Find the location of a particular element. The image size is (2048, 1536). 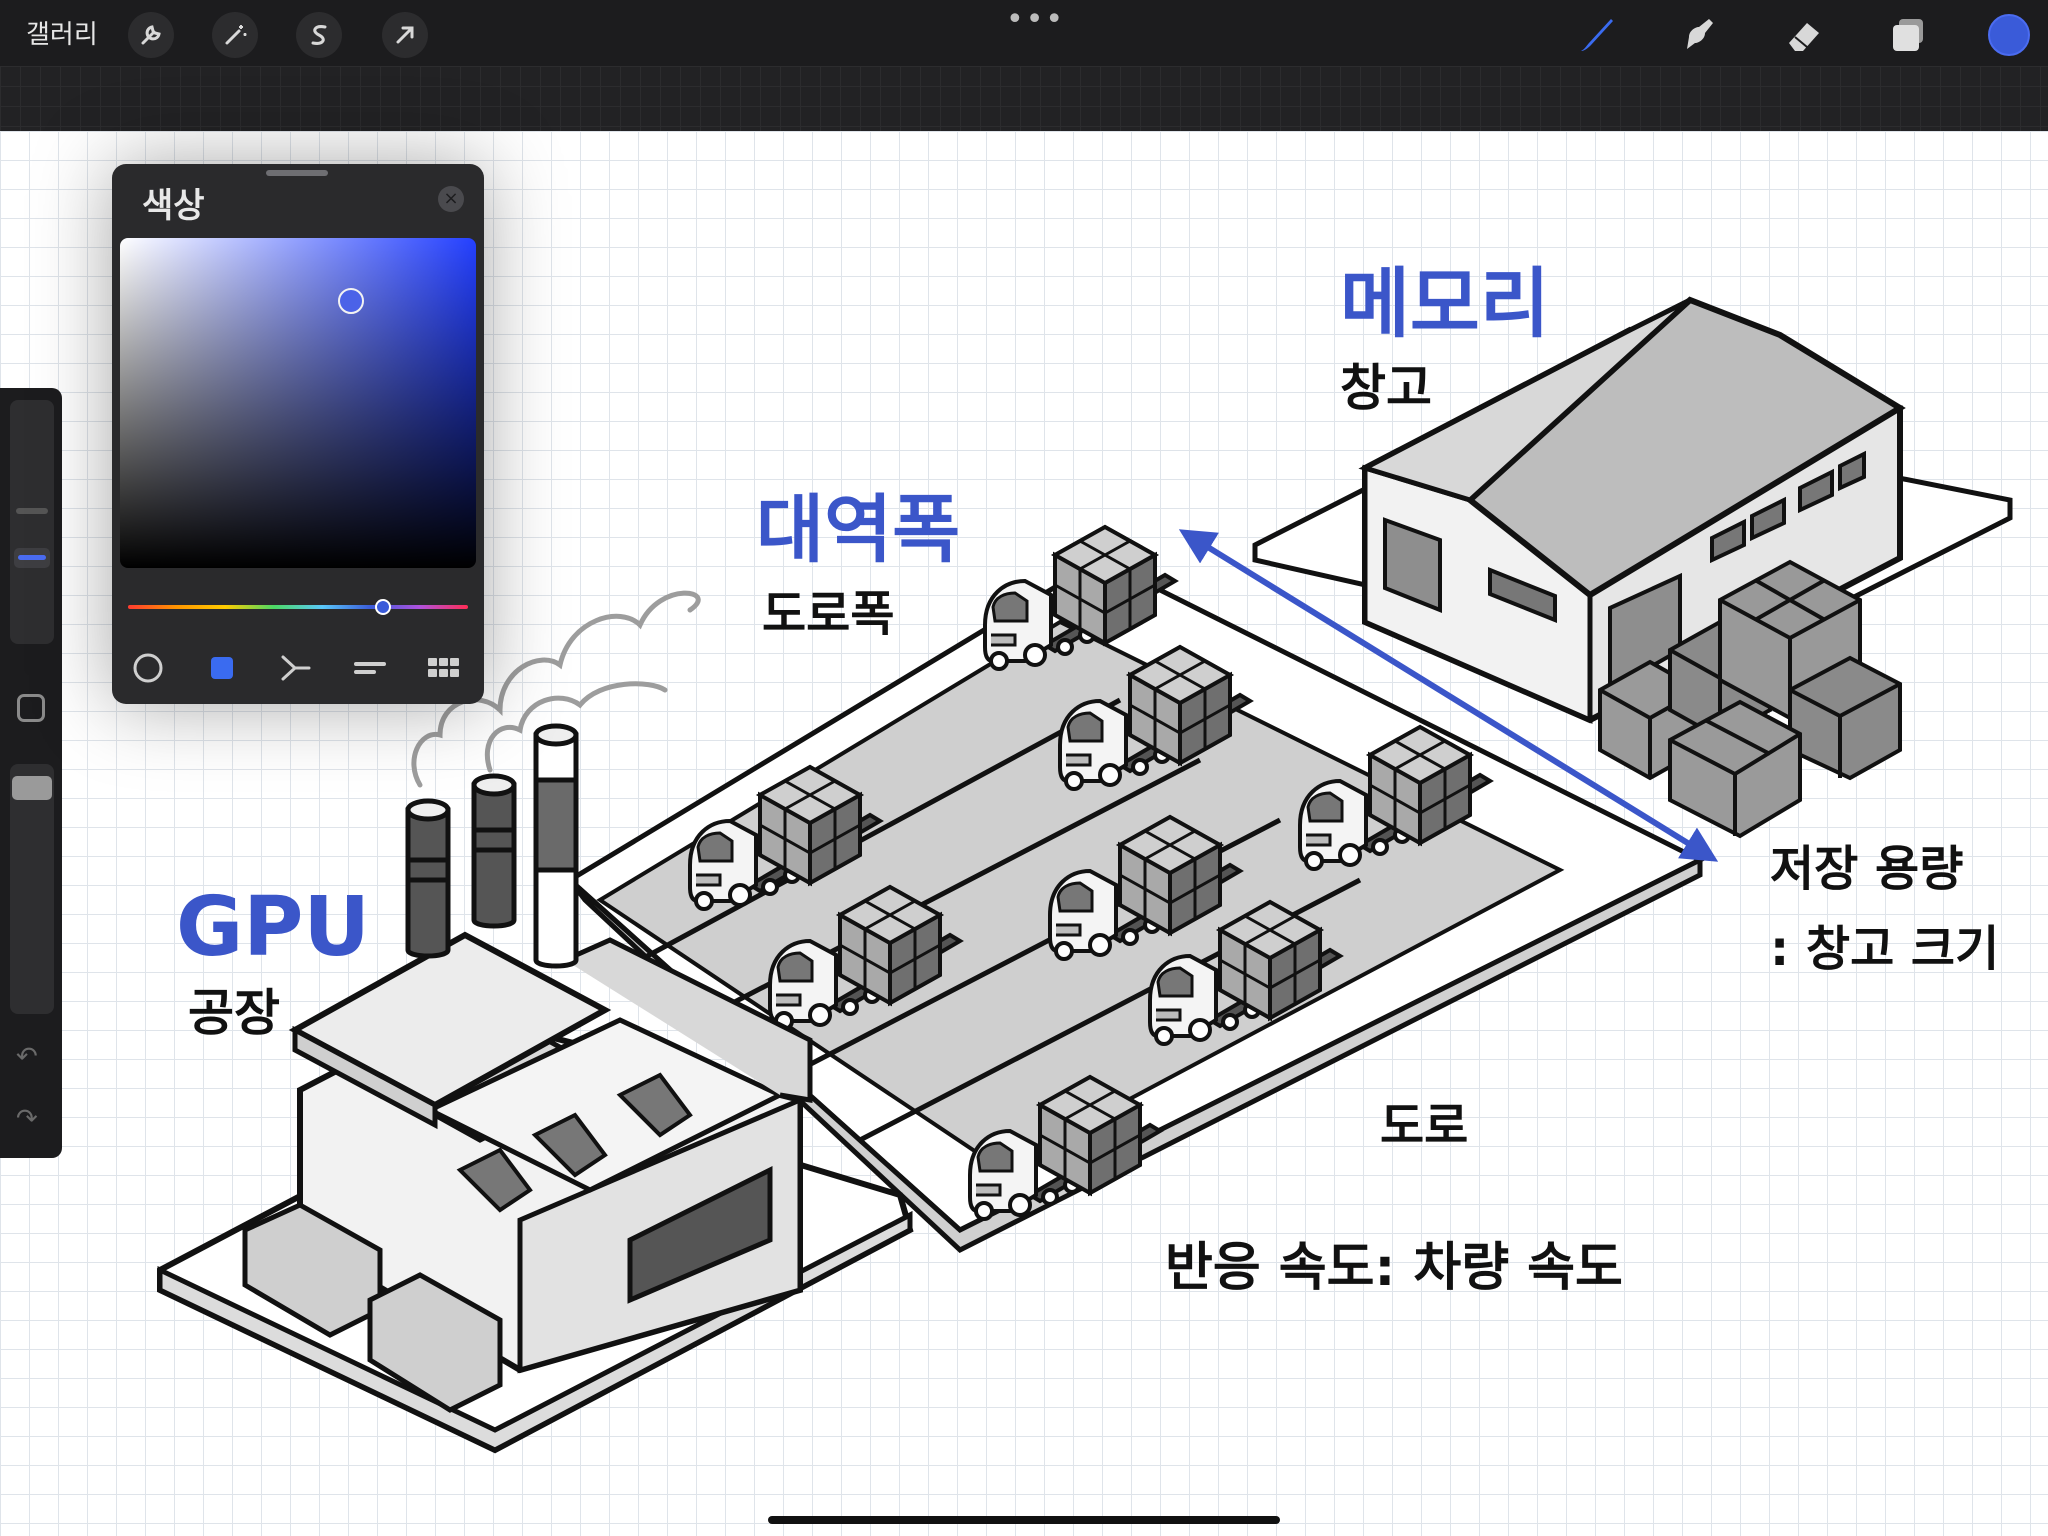

panel-grabber is located at coordinates (297, 173).